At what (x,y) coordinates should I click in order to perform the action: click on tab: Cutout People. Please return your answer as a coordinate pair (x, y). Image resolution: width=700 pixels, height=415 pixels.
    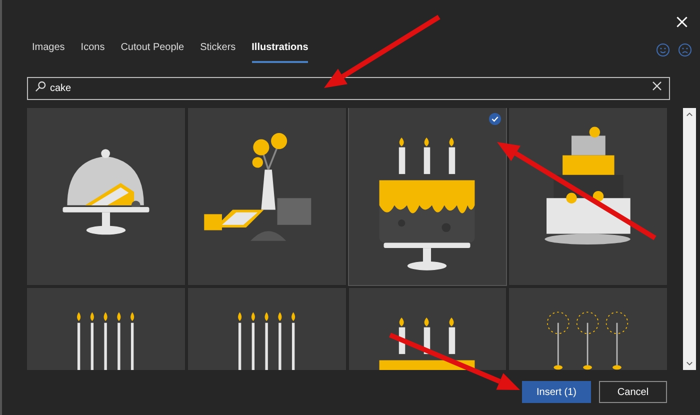
    Looking at the image, I should click on (152, 51).